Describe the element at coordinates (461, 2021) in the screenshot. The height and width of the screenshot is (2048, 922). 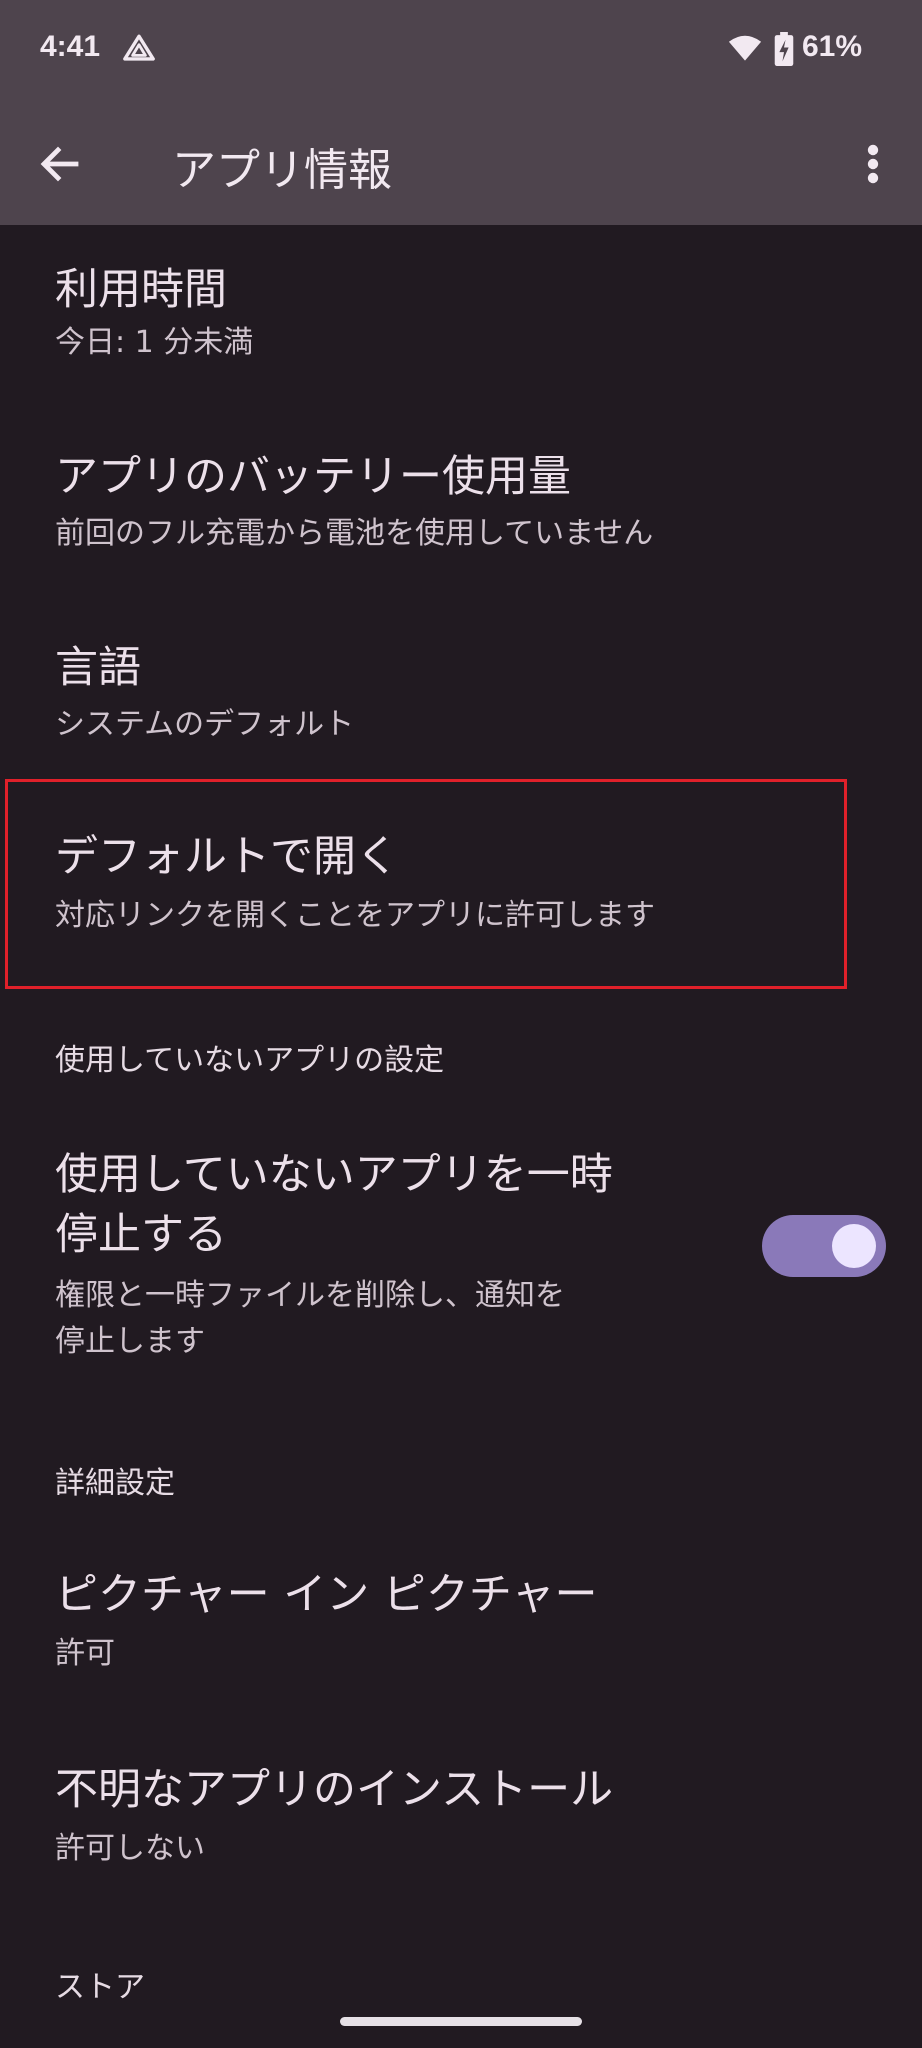
I see `navigation-handle` at that location.